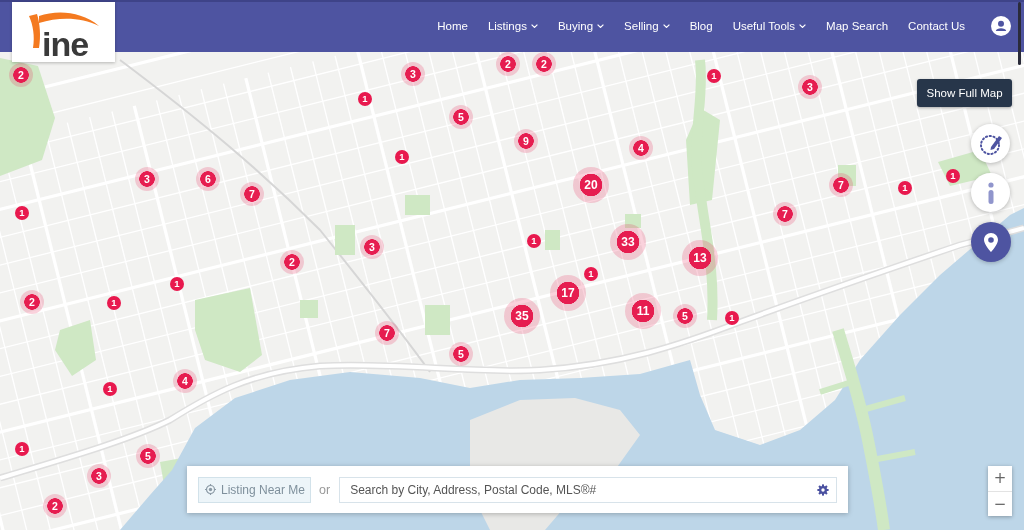 The image size is (1024, 530). What do you see at coordinates (990, 192) in the screenshot?
I see `info-icon` at bounding box center [990, 192].